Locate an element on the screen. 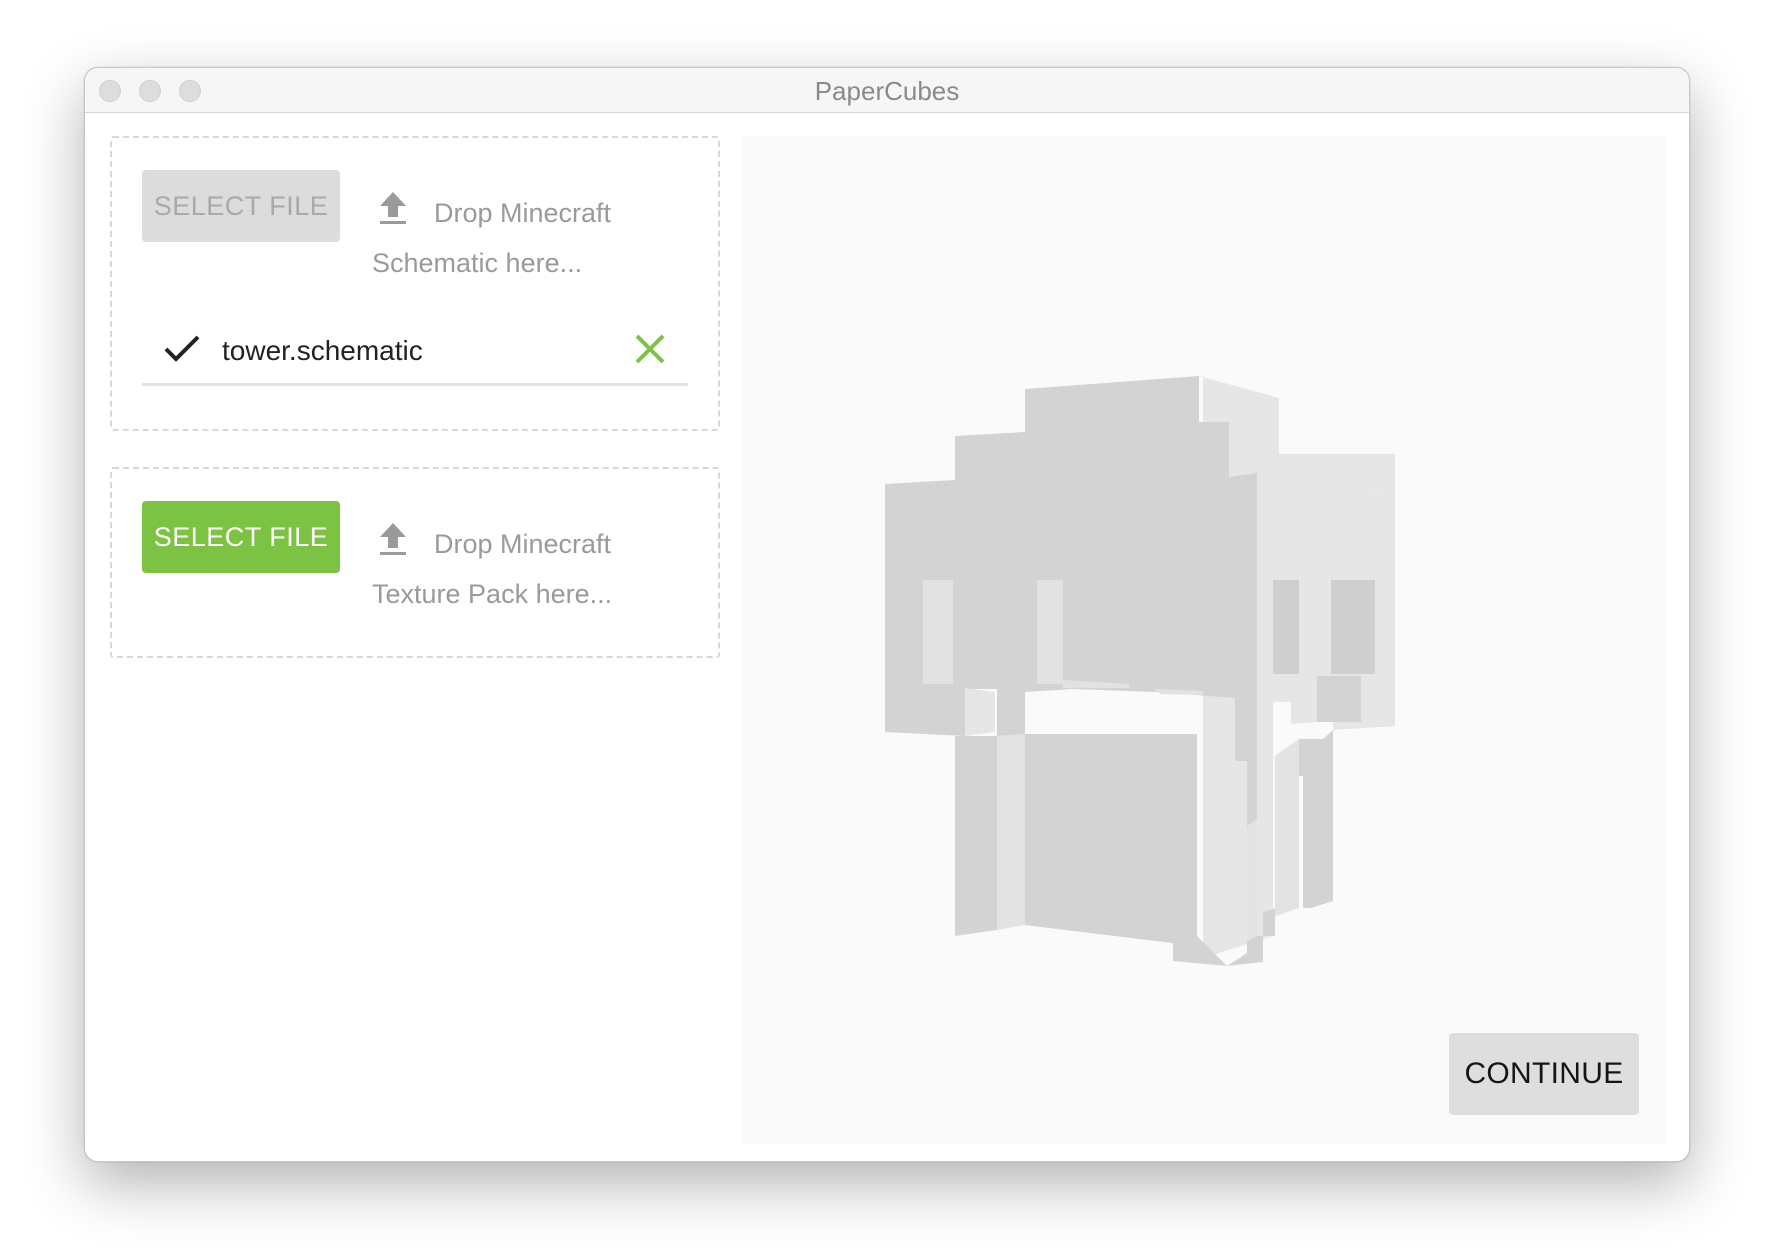 The image size is (1768, 1258). close-icon is located at coordinates (650, 349).